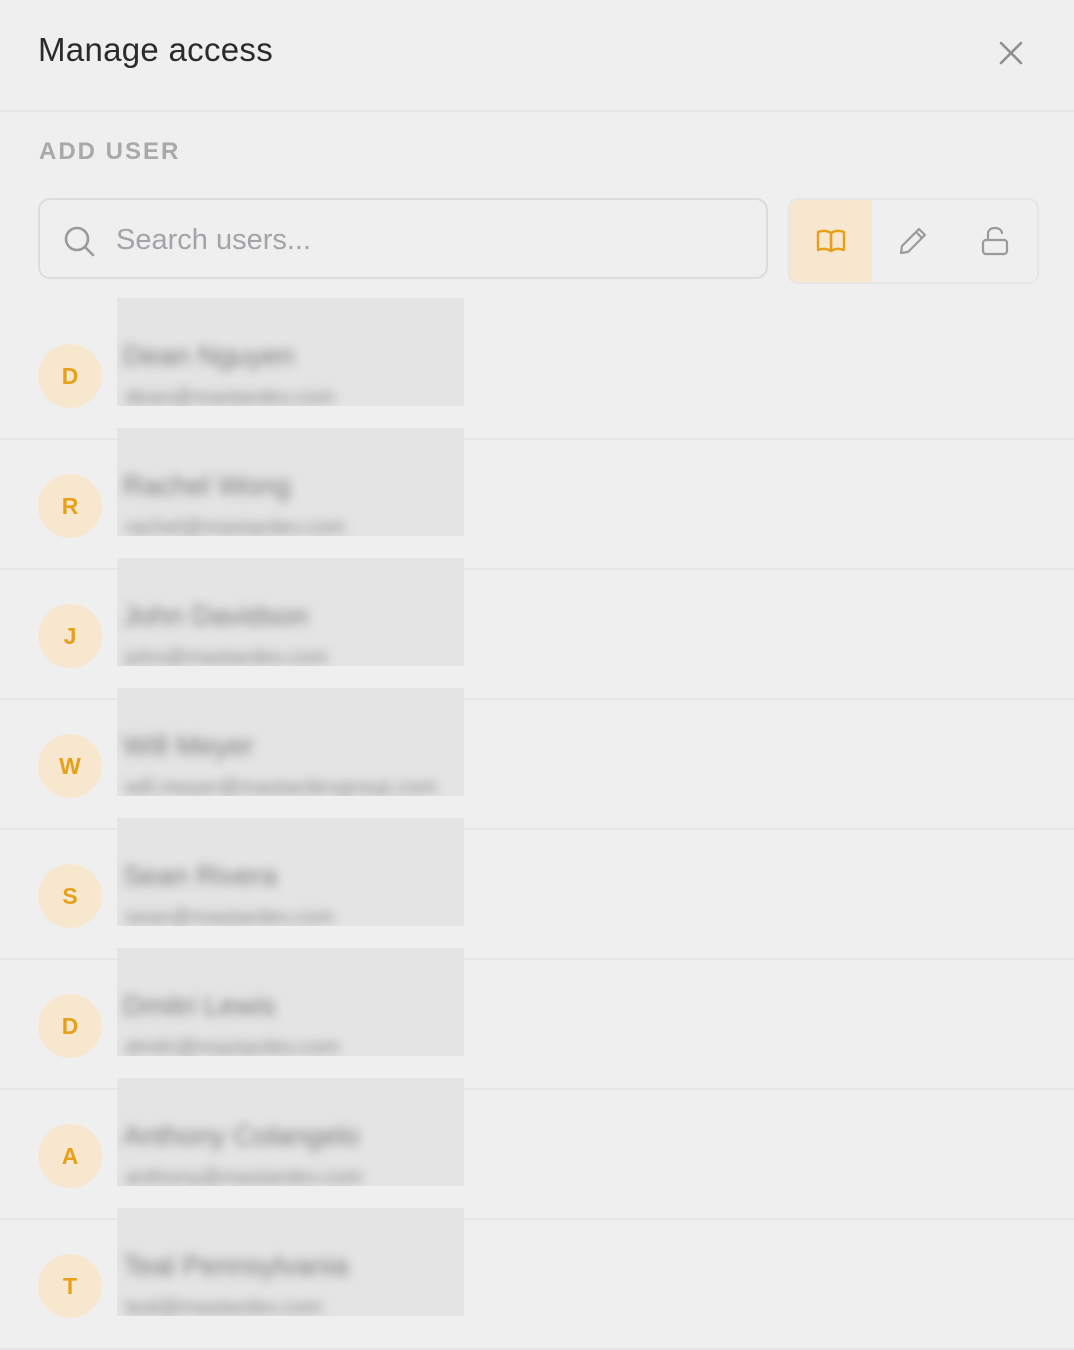 The width and height of the screenshot is (1074, 1350). I want to click on user-email: sean@mastardev.com, so click(229, 916).